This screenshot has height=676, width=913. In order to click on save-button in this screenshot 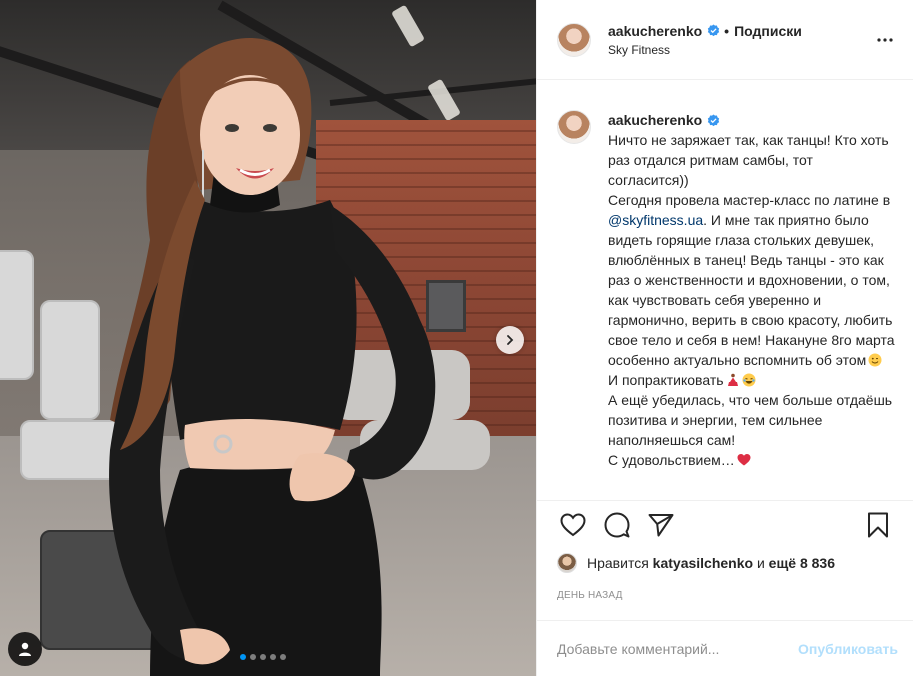, I will do `click(878, 525)`.